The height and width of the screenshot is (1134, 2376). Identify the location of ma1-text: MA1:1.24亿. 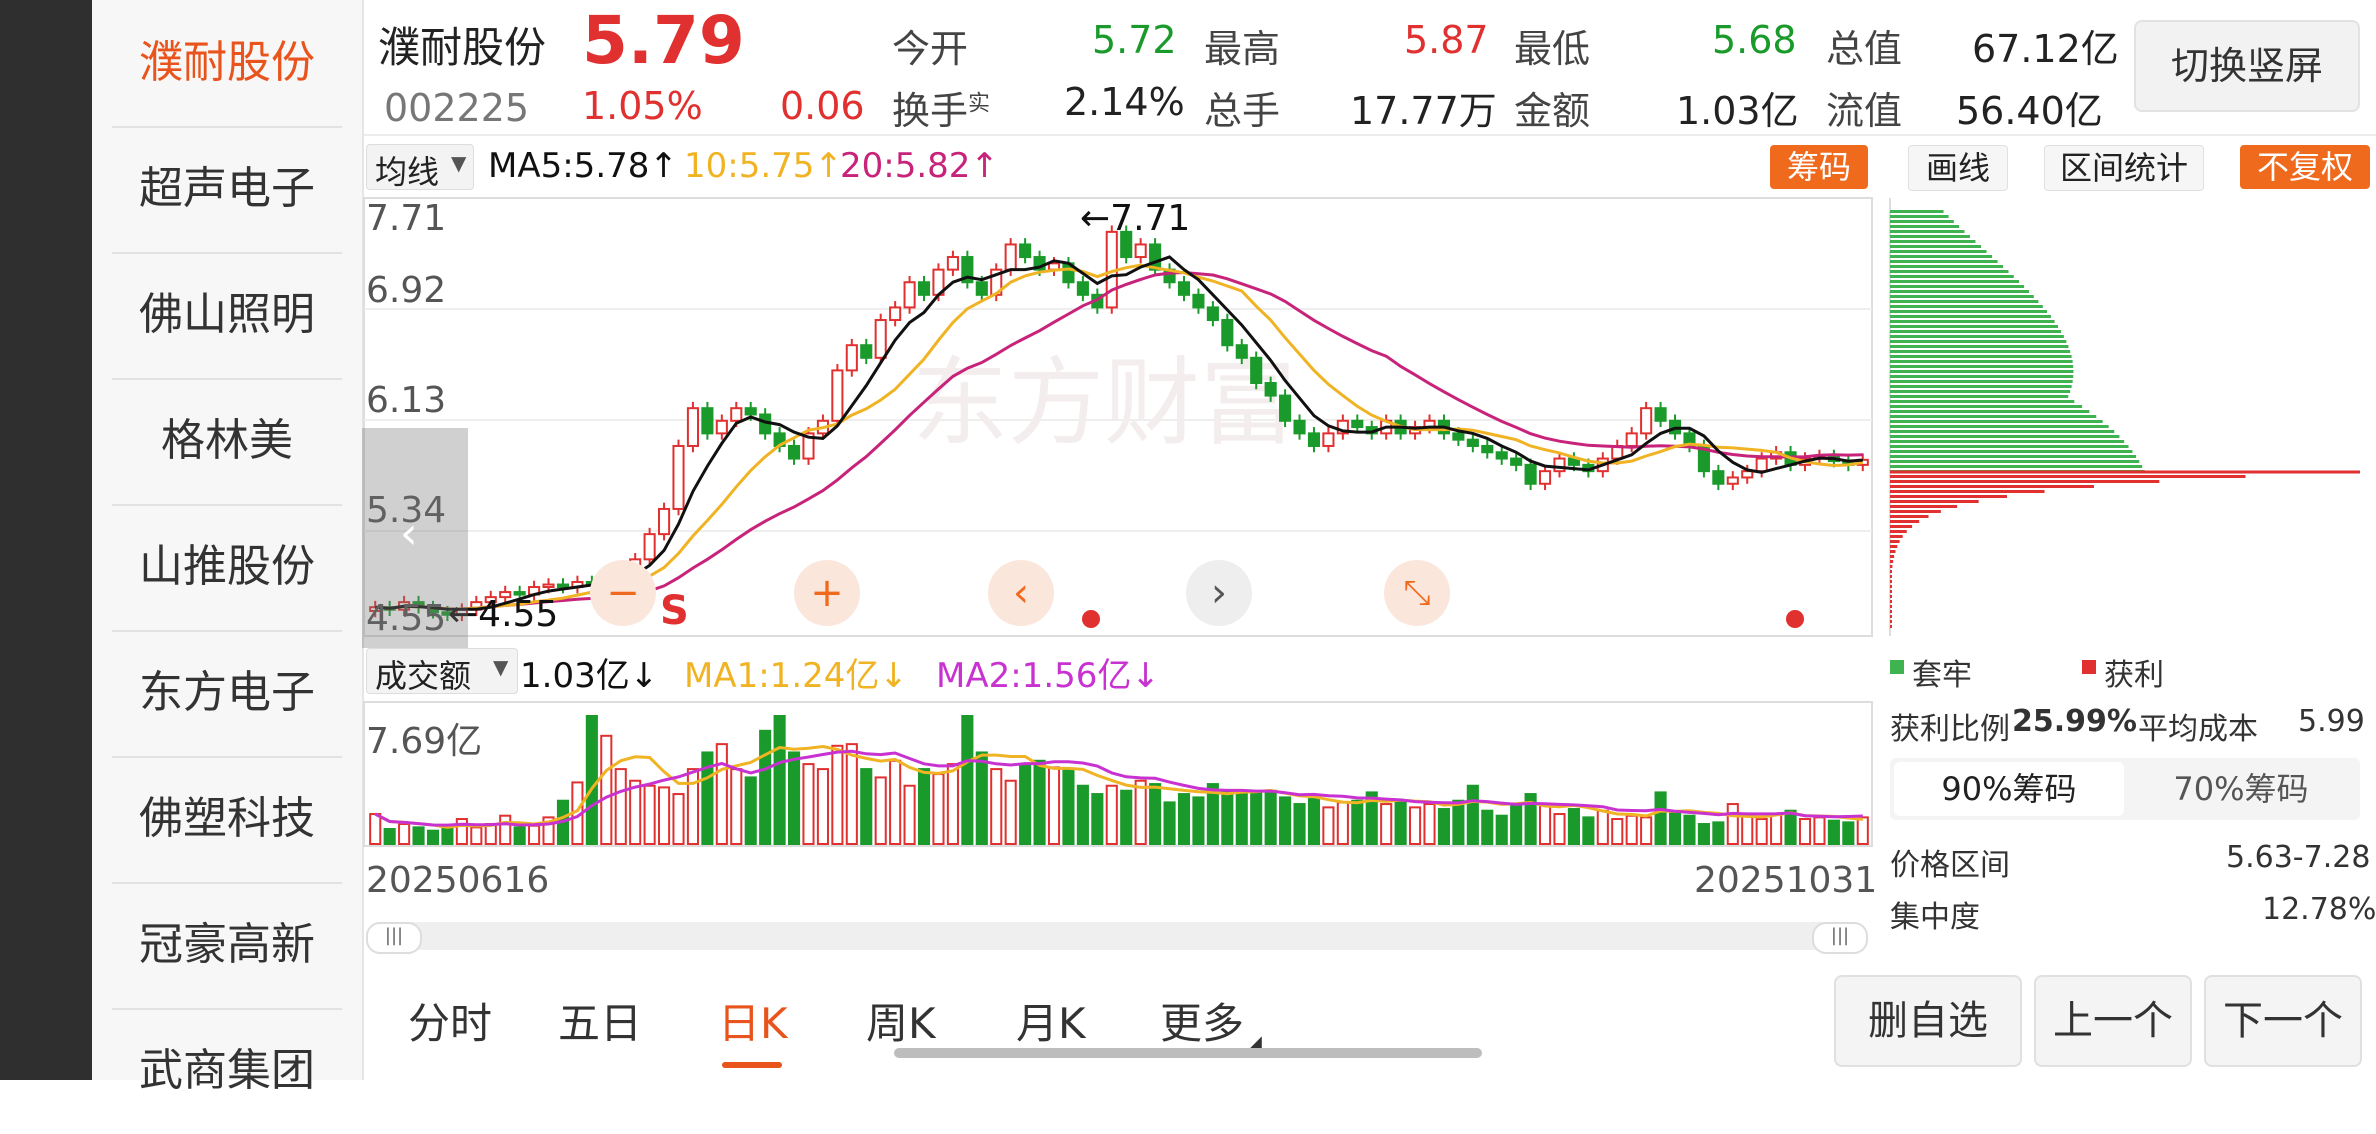
(782, 676).